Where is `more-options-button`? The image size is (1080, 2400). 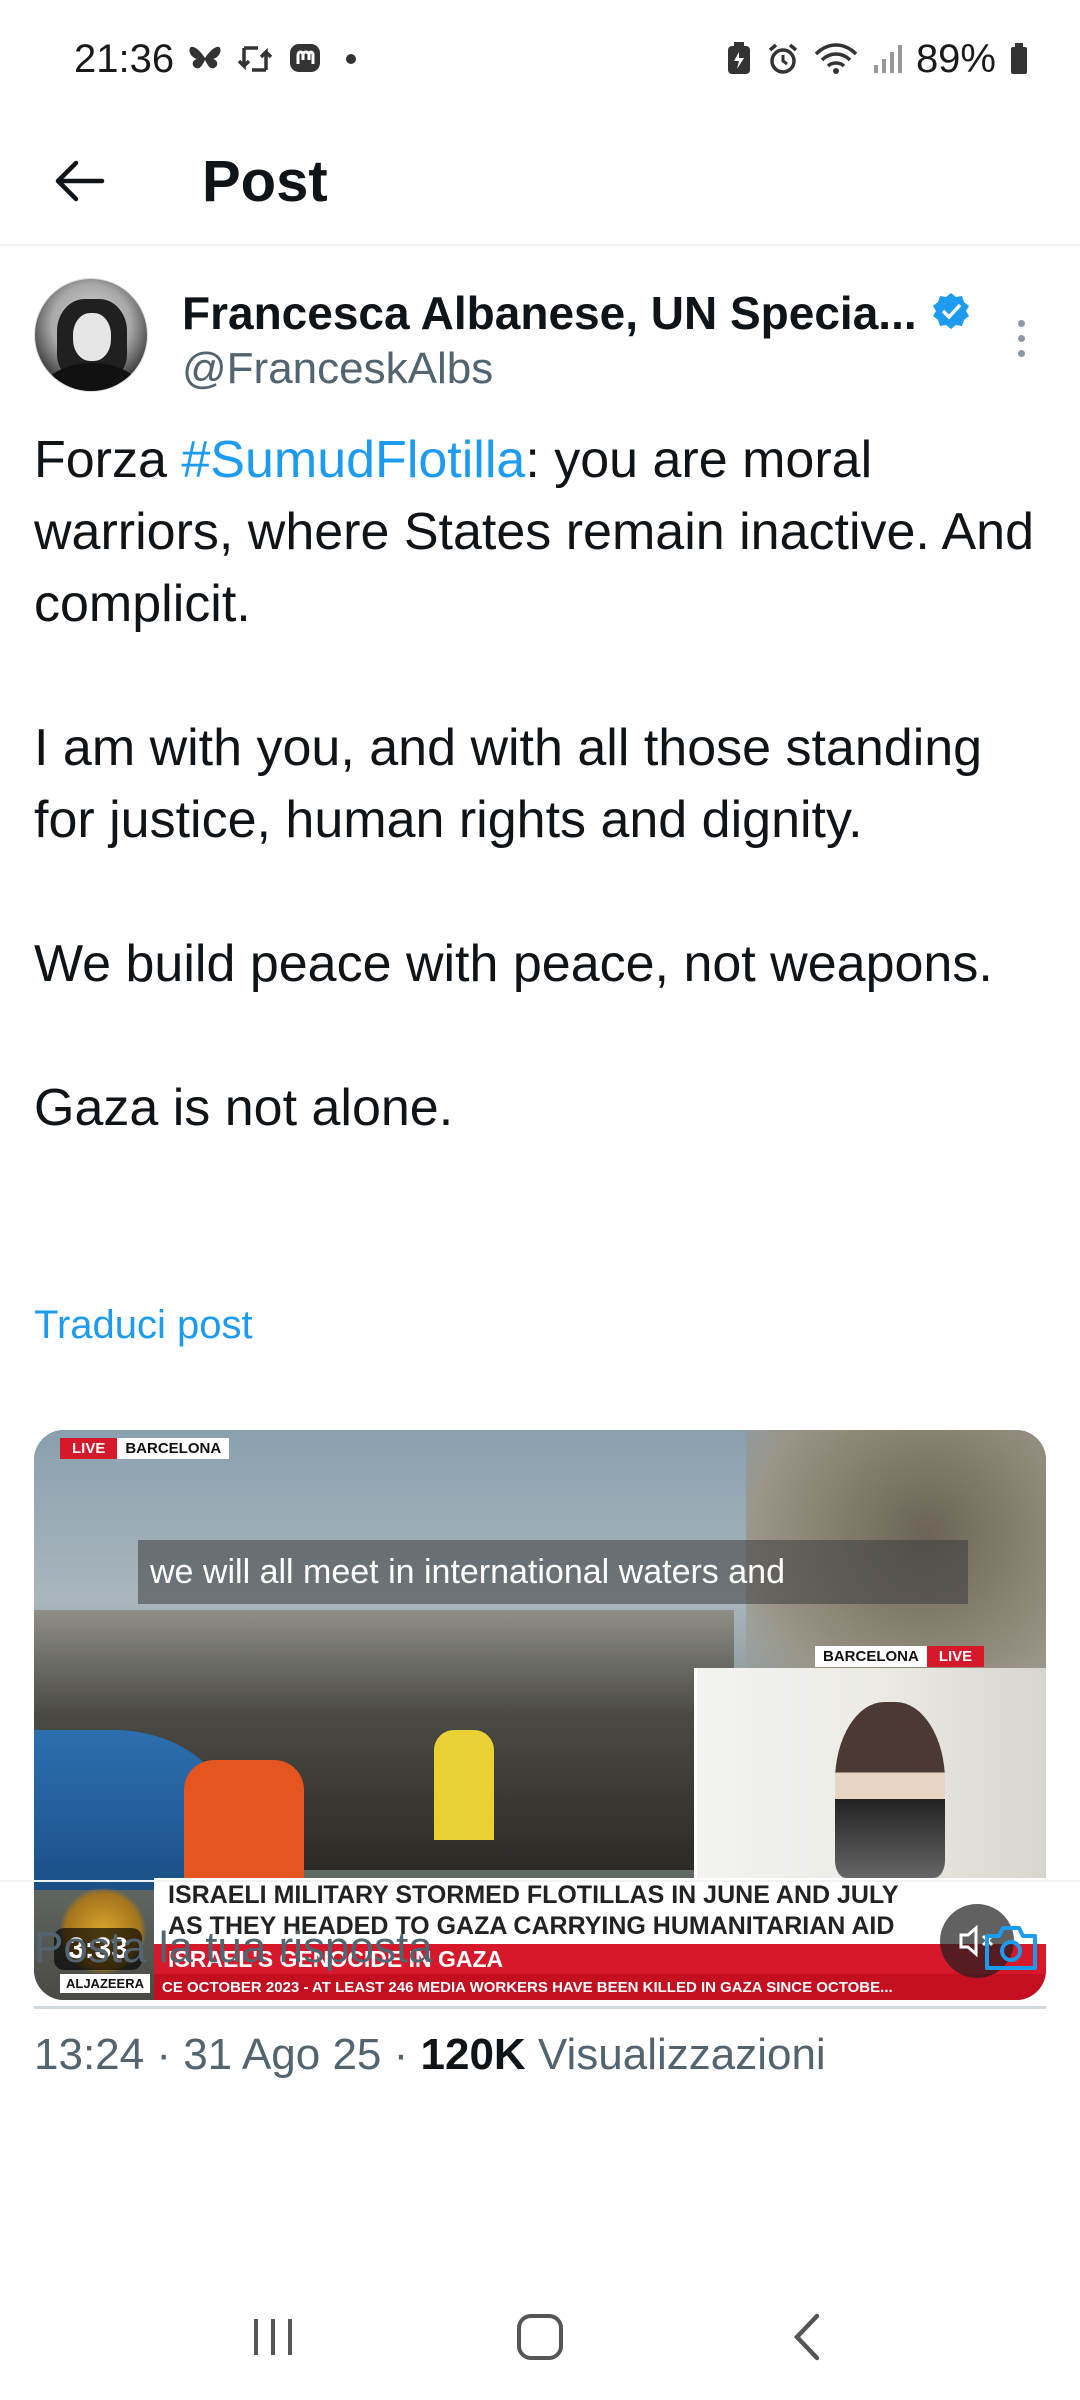
more-options-button is located at coordinates (1021, 338).